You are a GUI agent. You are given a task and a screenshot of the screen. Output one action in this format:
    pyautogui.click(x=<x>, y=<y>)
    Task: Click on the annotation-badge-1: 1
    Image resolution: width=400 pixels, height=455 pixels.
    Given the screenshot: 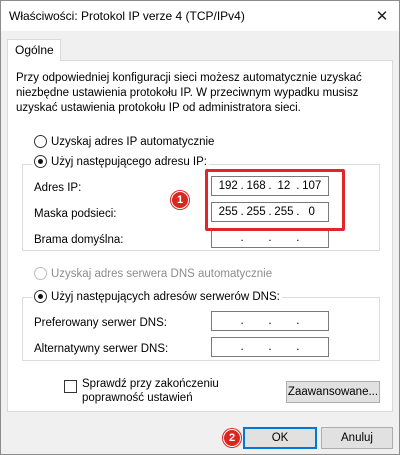 What is the action you would take?
    pyautogui.click(x=180, y=200)
    